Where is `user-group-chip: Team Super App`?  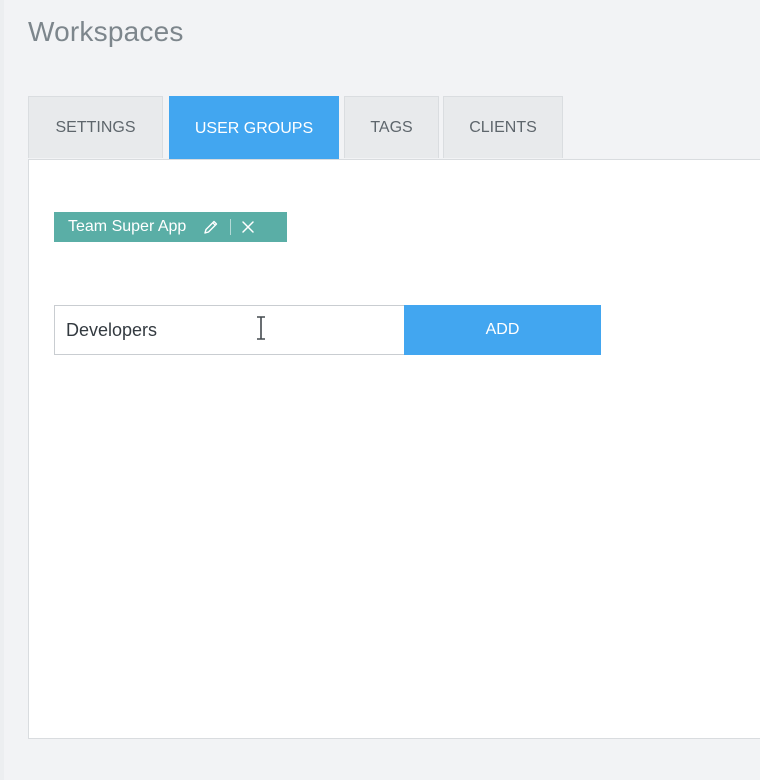 user-group-chip: Team Super App is located at coordinates (170, 227).